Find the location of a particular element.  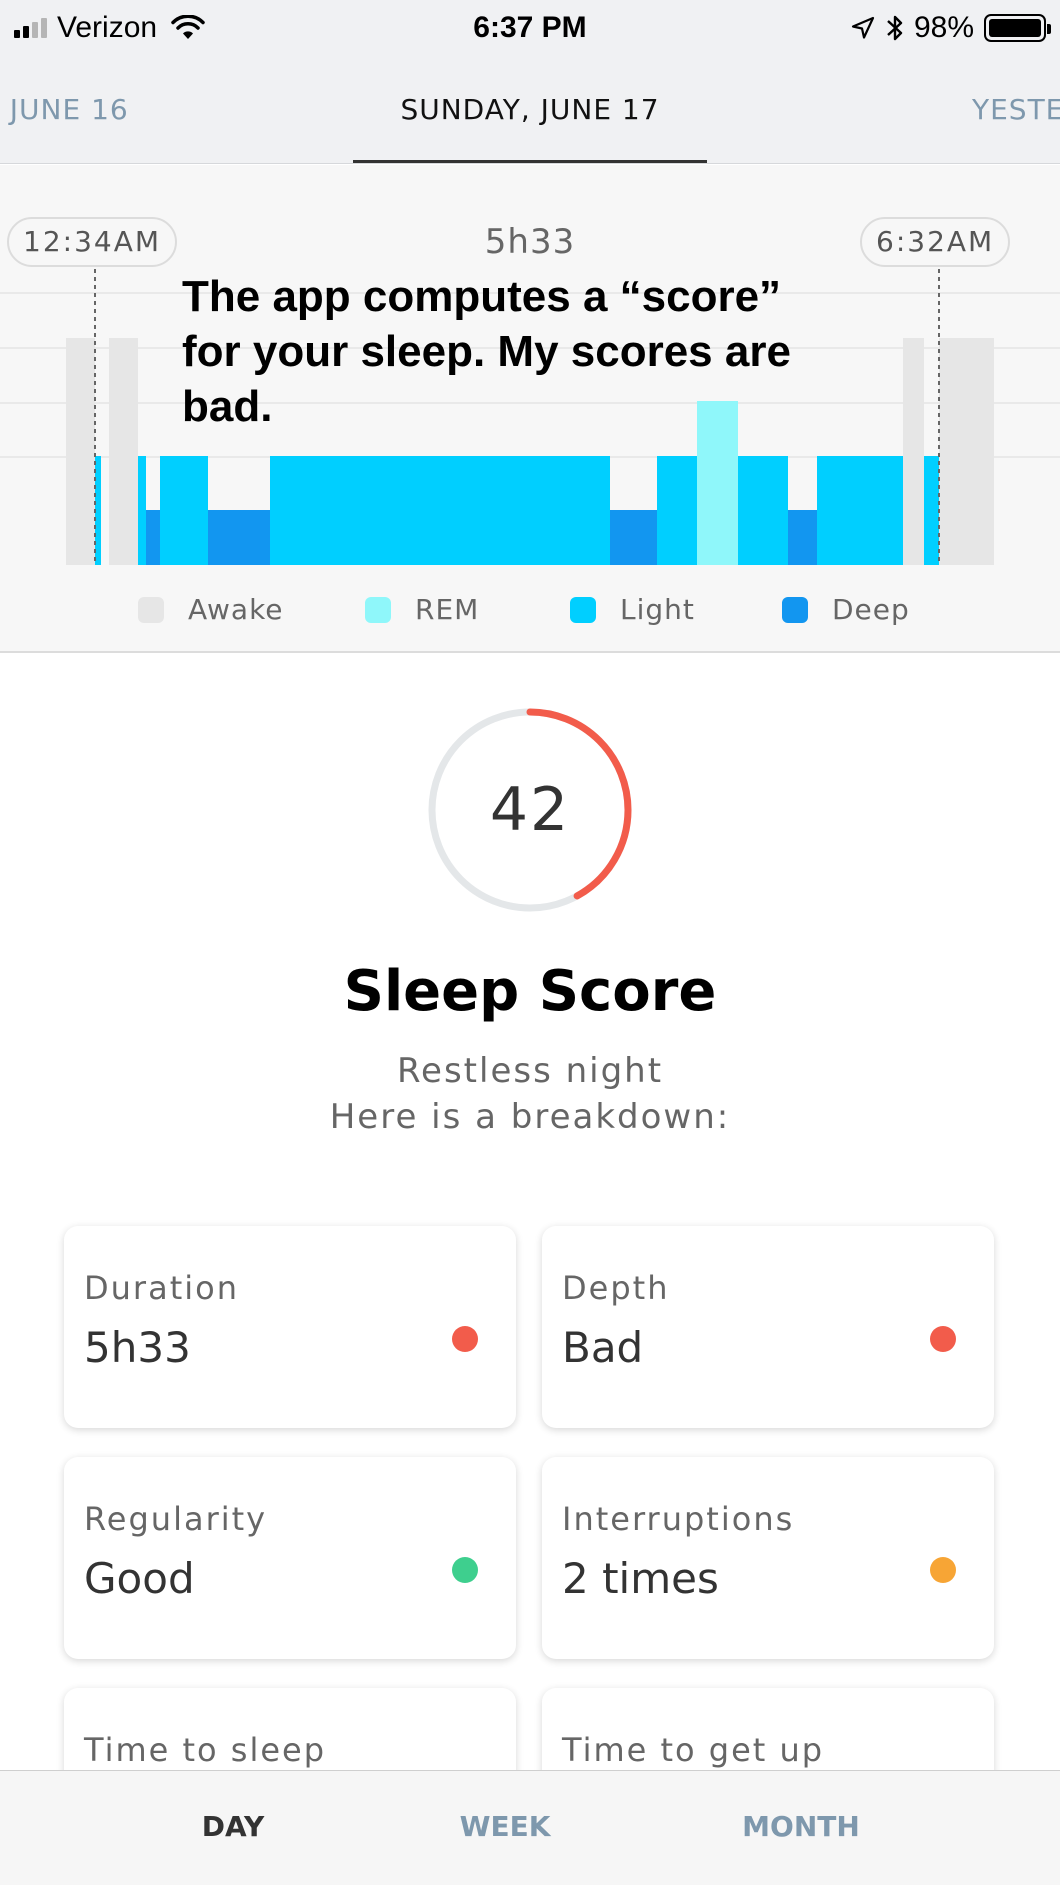

battery-icon is located at coordinates (1017, 28).